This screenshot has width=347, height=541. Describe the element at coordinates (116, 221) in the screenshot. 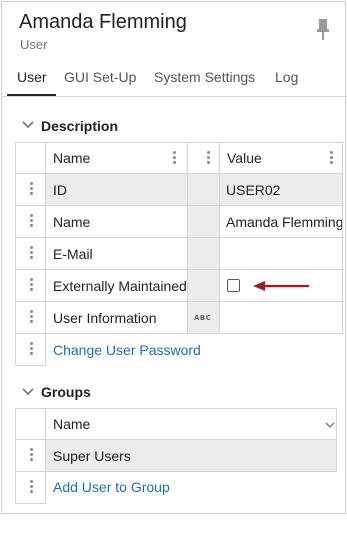

I see `table-row-name: Name` at that location.